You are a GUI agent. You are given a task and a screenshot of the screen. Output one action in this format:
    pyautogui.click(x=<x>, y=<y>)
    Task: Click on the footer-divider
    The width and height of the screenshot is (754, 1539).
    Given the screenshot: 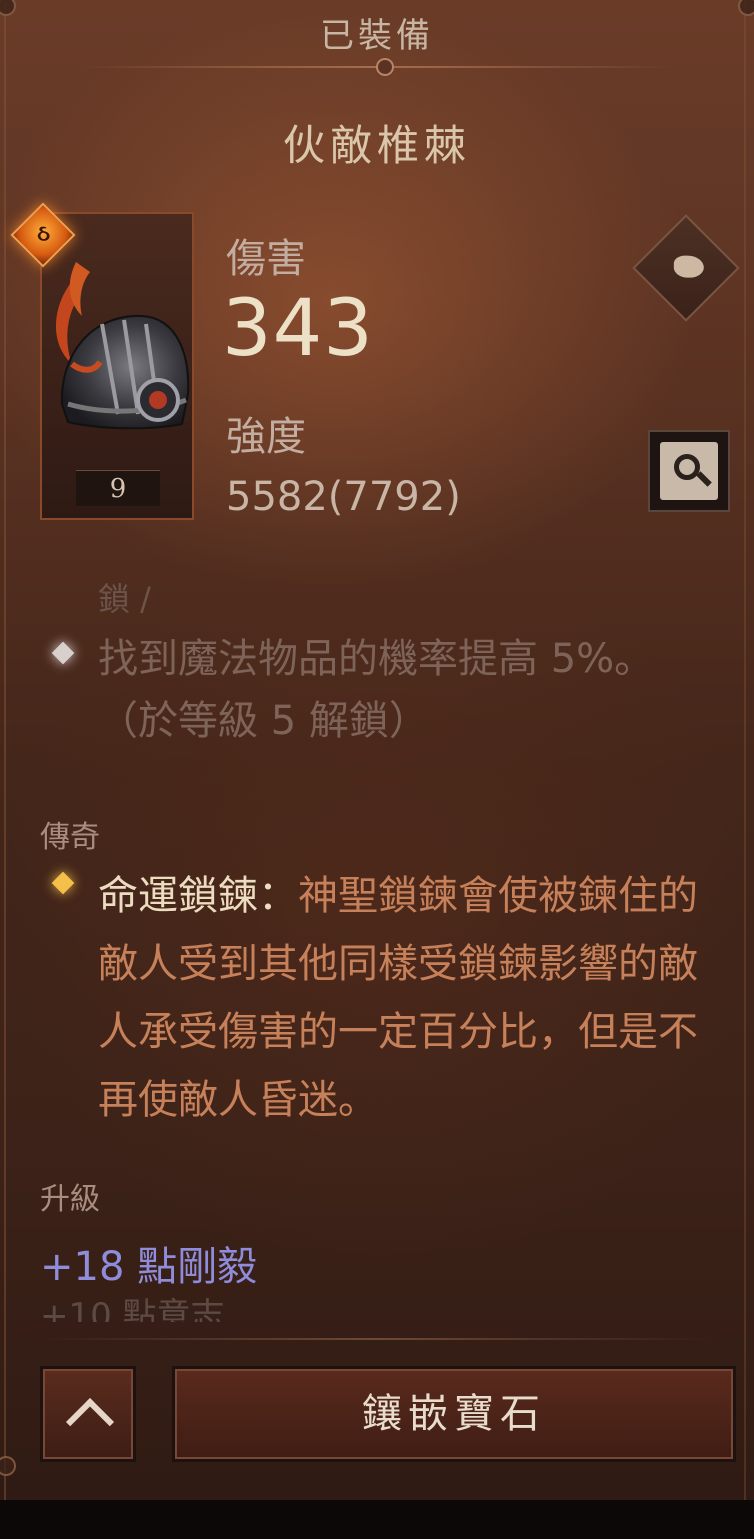 What is the action you would take?
    pyautogui.click(x=377, y=1339)
    